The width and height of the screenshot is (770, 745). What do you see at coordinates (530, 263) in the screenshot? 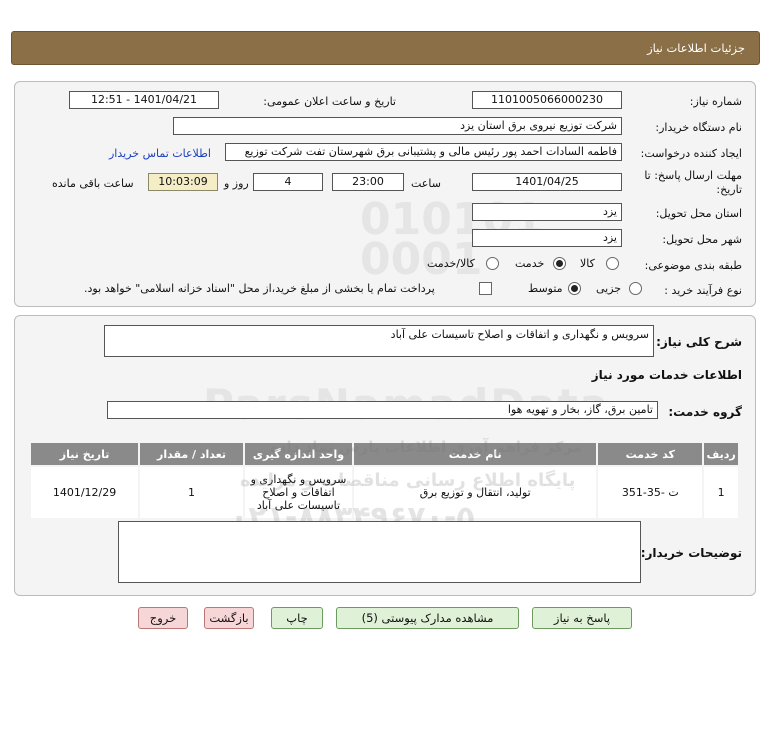
I see `category-option-service: خدمت` at bounding box center [530, 263].